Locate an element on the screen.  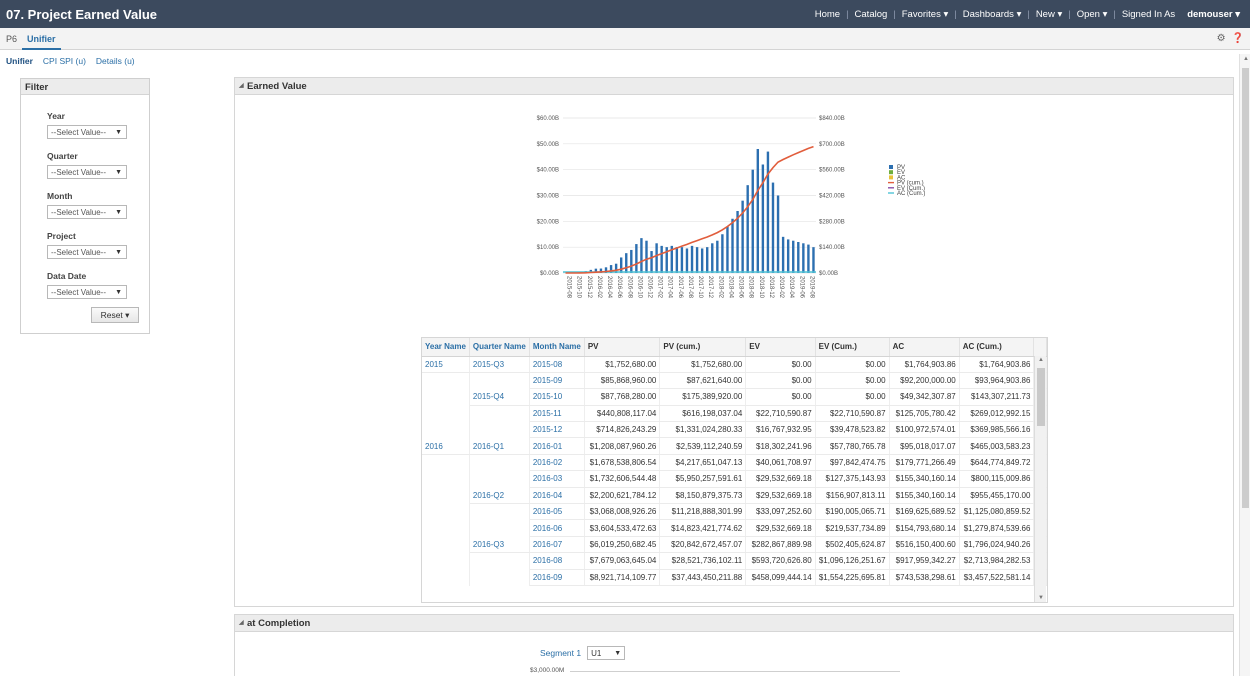
cell-month: 2016-09 is located at coordinates (557, 577).